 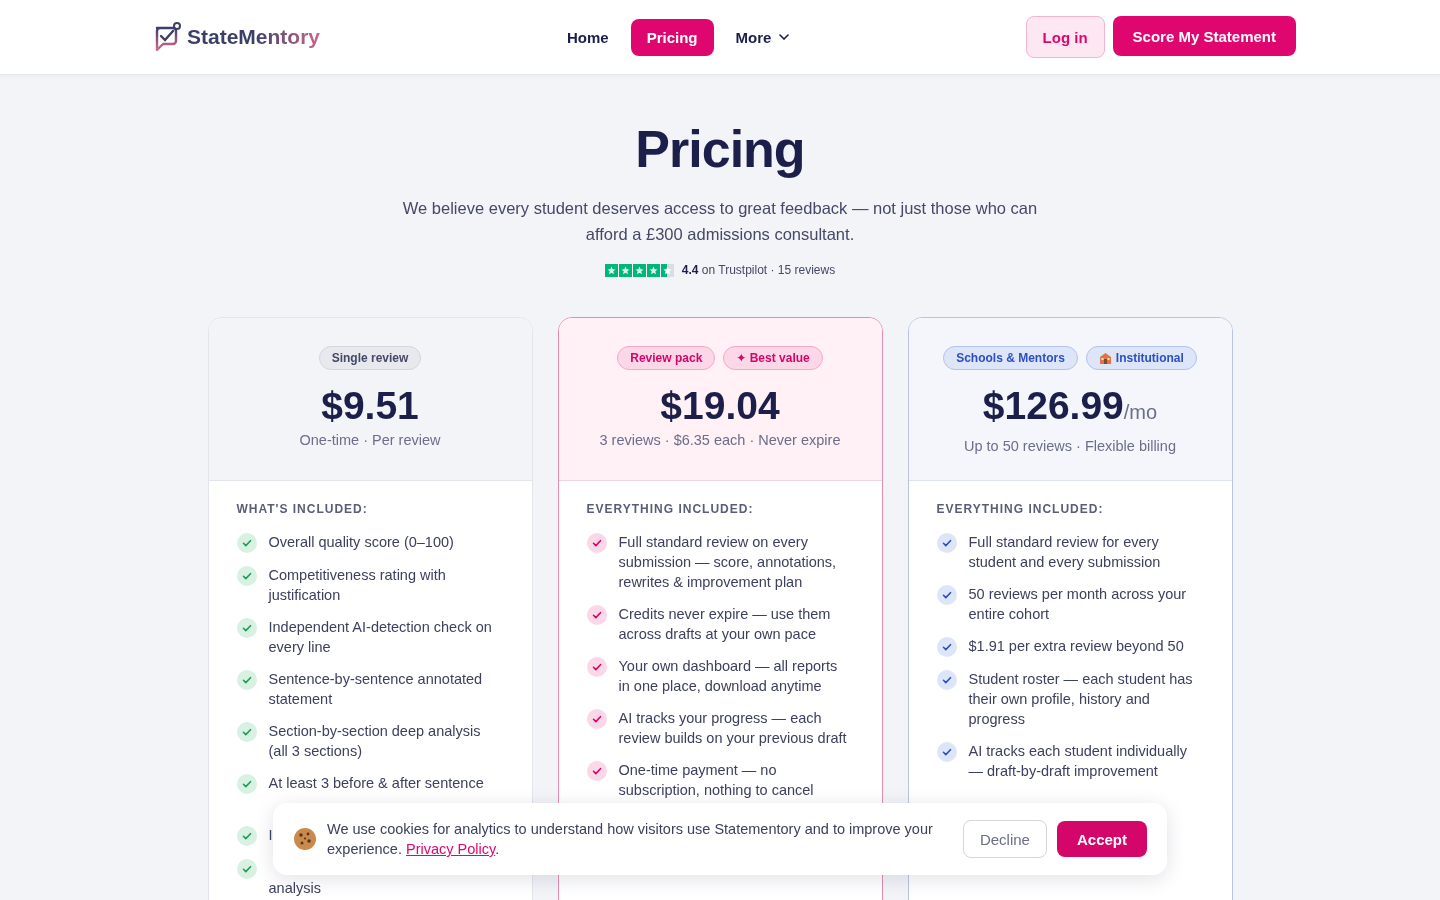 What do you see at coordinates (357, 585) in the screenshot?
I see `feature-text: Competitiveness rating with justification` at bounding box center [357, 585].